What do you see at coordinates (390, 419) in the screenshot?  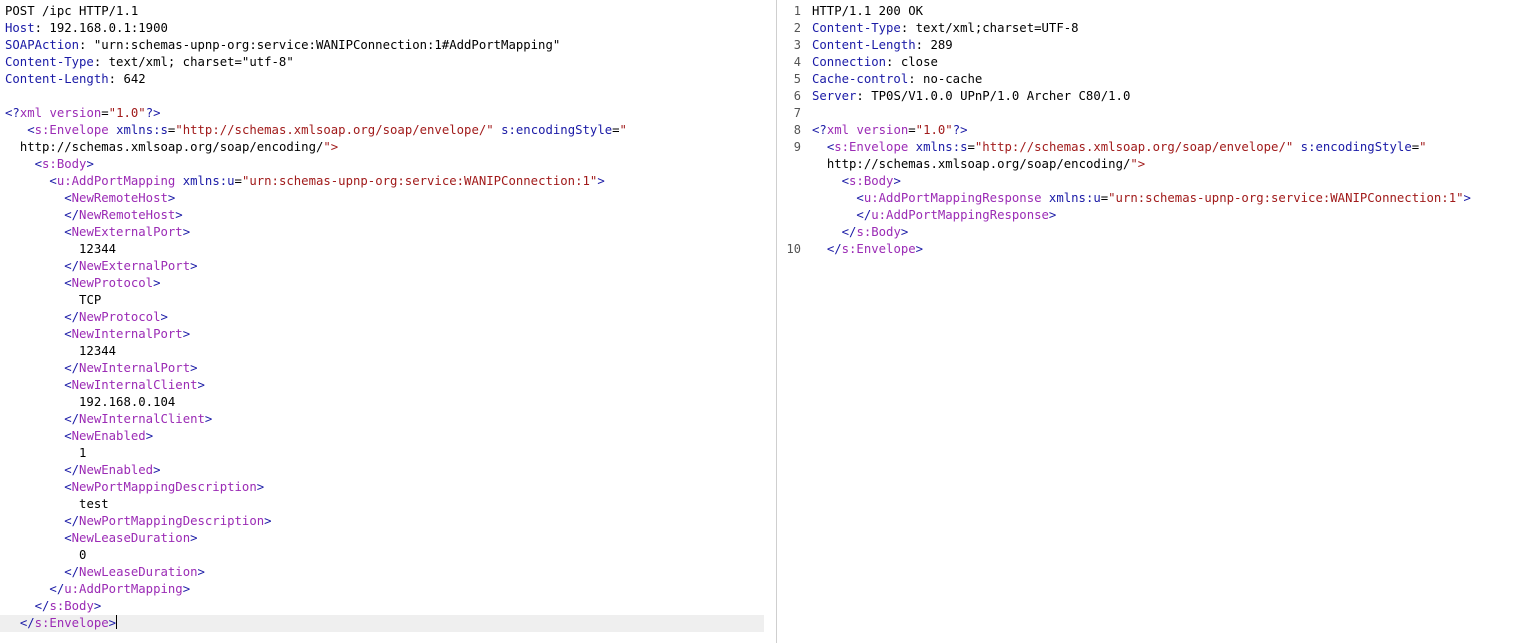 I see `body-line: </NewInternalClient>` at bounding box center [390, 419].